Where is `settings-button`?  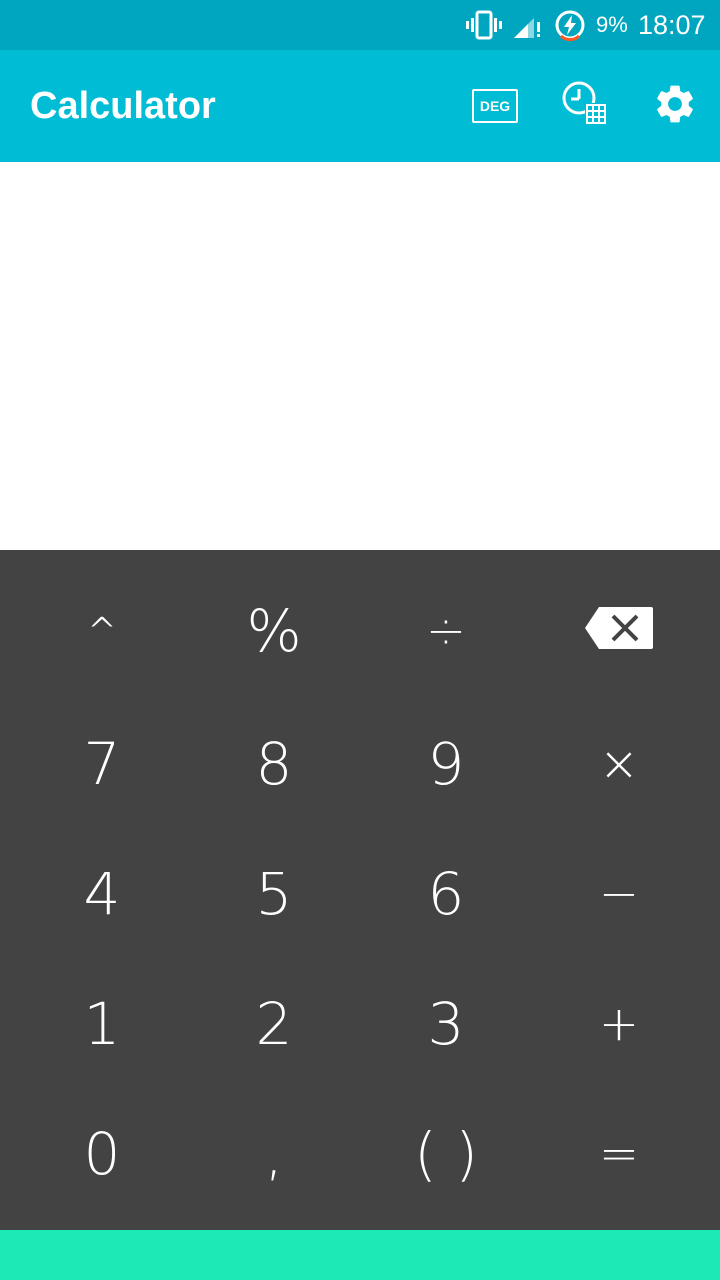
settings-button is located at coordinates (675, 106).